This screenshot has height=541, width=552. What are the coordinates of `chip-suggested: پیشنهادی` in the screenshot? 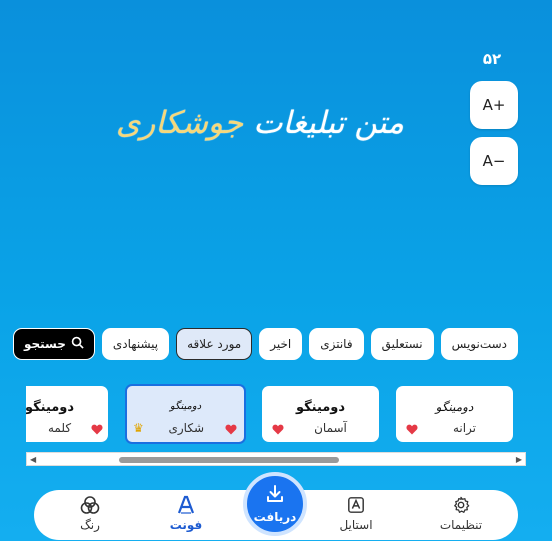 It's located at (135, 344).